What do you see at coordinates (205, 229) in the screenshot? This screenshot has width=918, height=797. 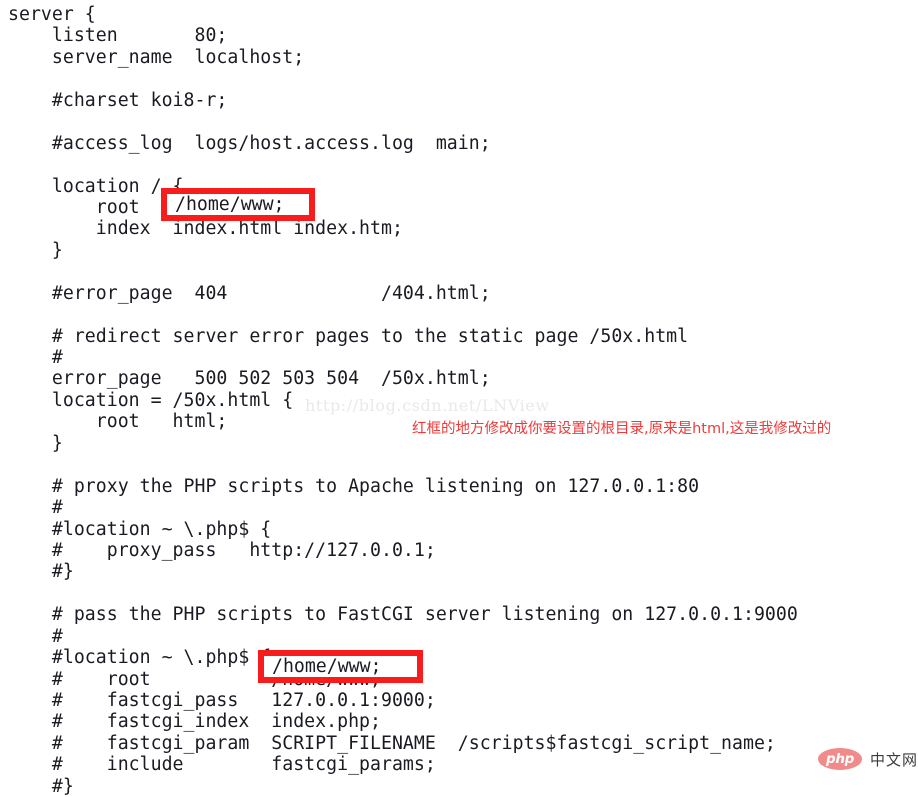 I see `code-line: index index.html index.htm;` at bounding box center [205, 229].